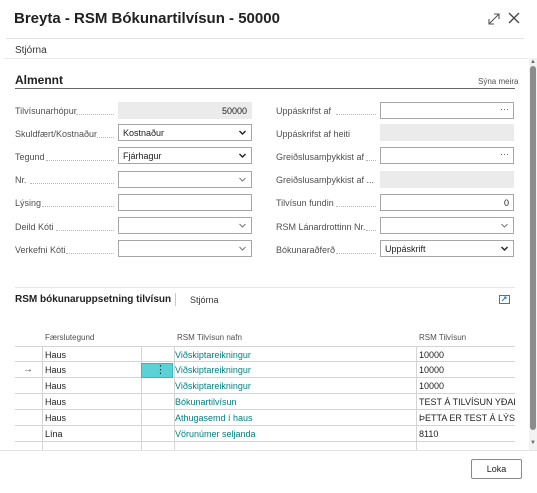 The image size is (537, 493). What do you see at coordinates (304, 111) in the screenshot?
I see `field-label-approved-by: Uppáskrifst af` at bounding box center [304, 111].